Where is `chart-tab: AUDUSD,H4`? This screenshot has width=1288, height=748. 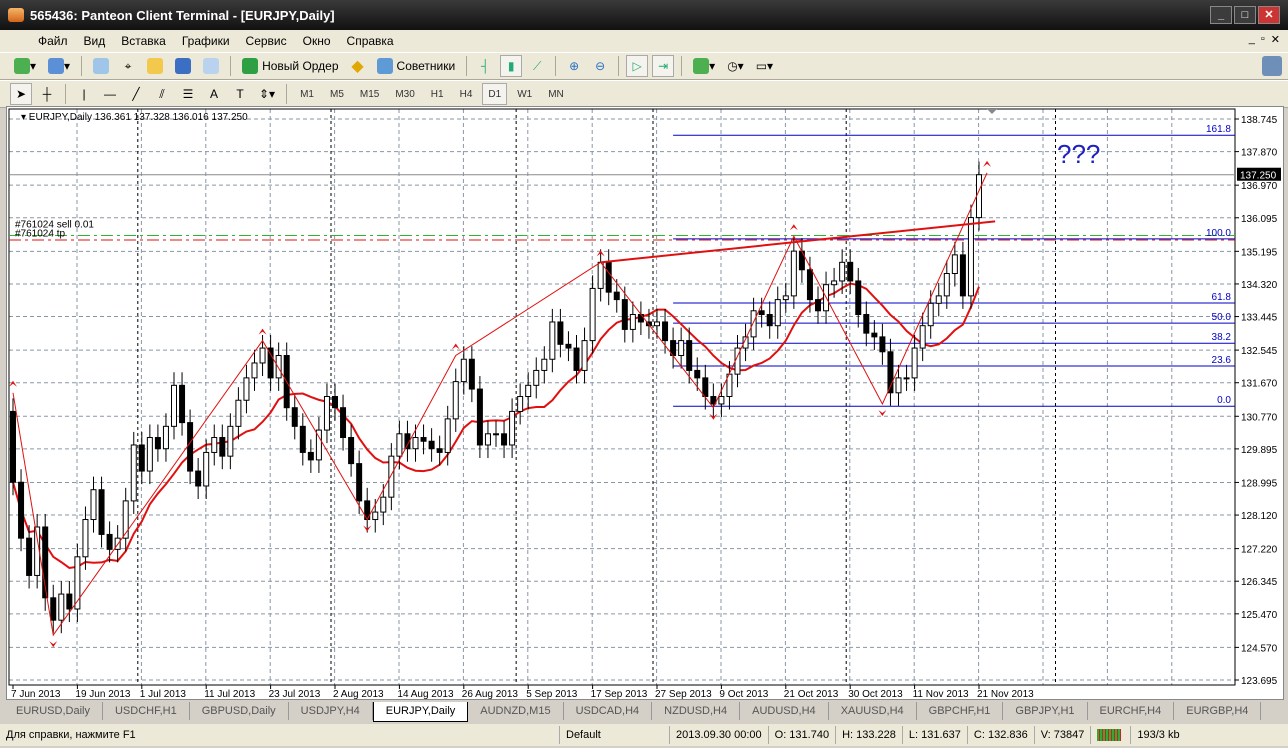 chart-tab: AUDUSD,H4 is located at coordinates (784, 711).